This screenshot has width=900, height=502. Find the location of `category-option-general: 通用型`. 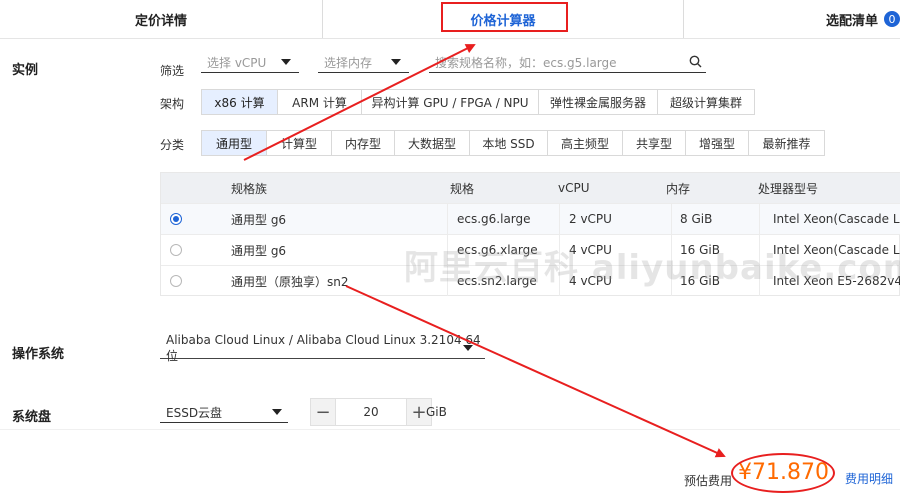

category-option-general: 通用型 is located at coordinates (234, 143).